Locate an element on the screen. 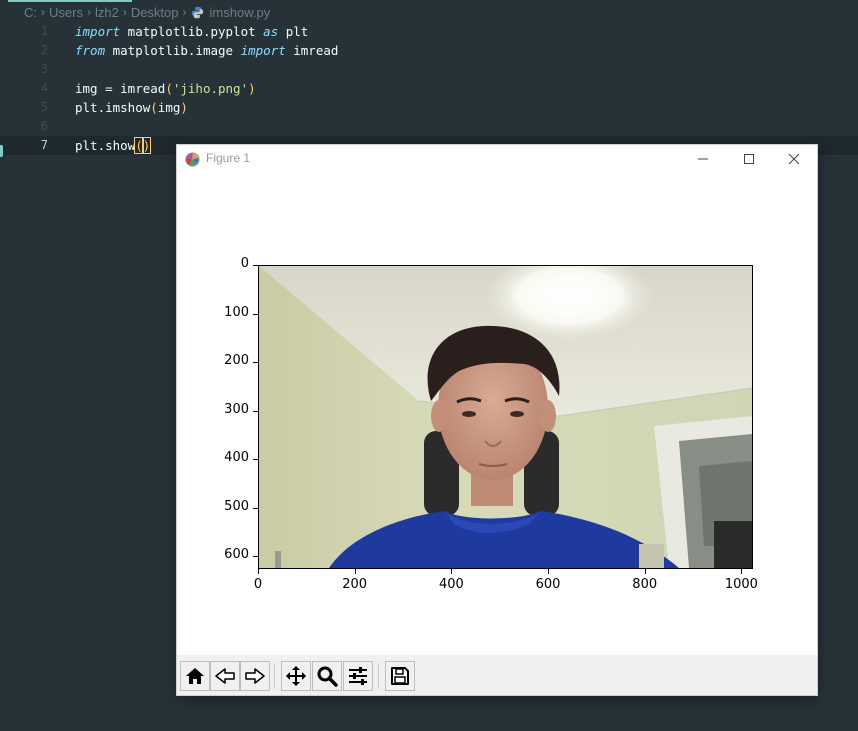 This screenshot has width=858, height=731. home-icon is located at coordinates (195, 676).